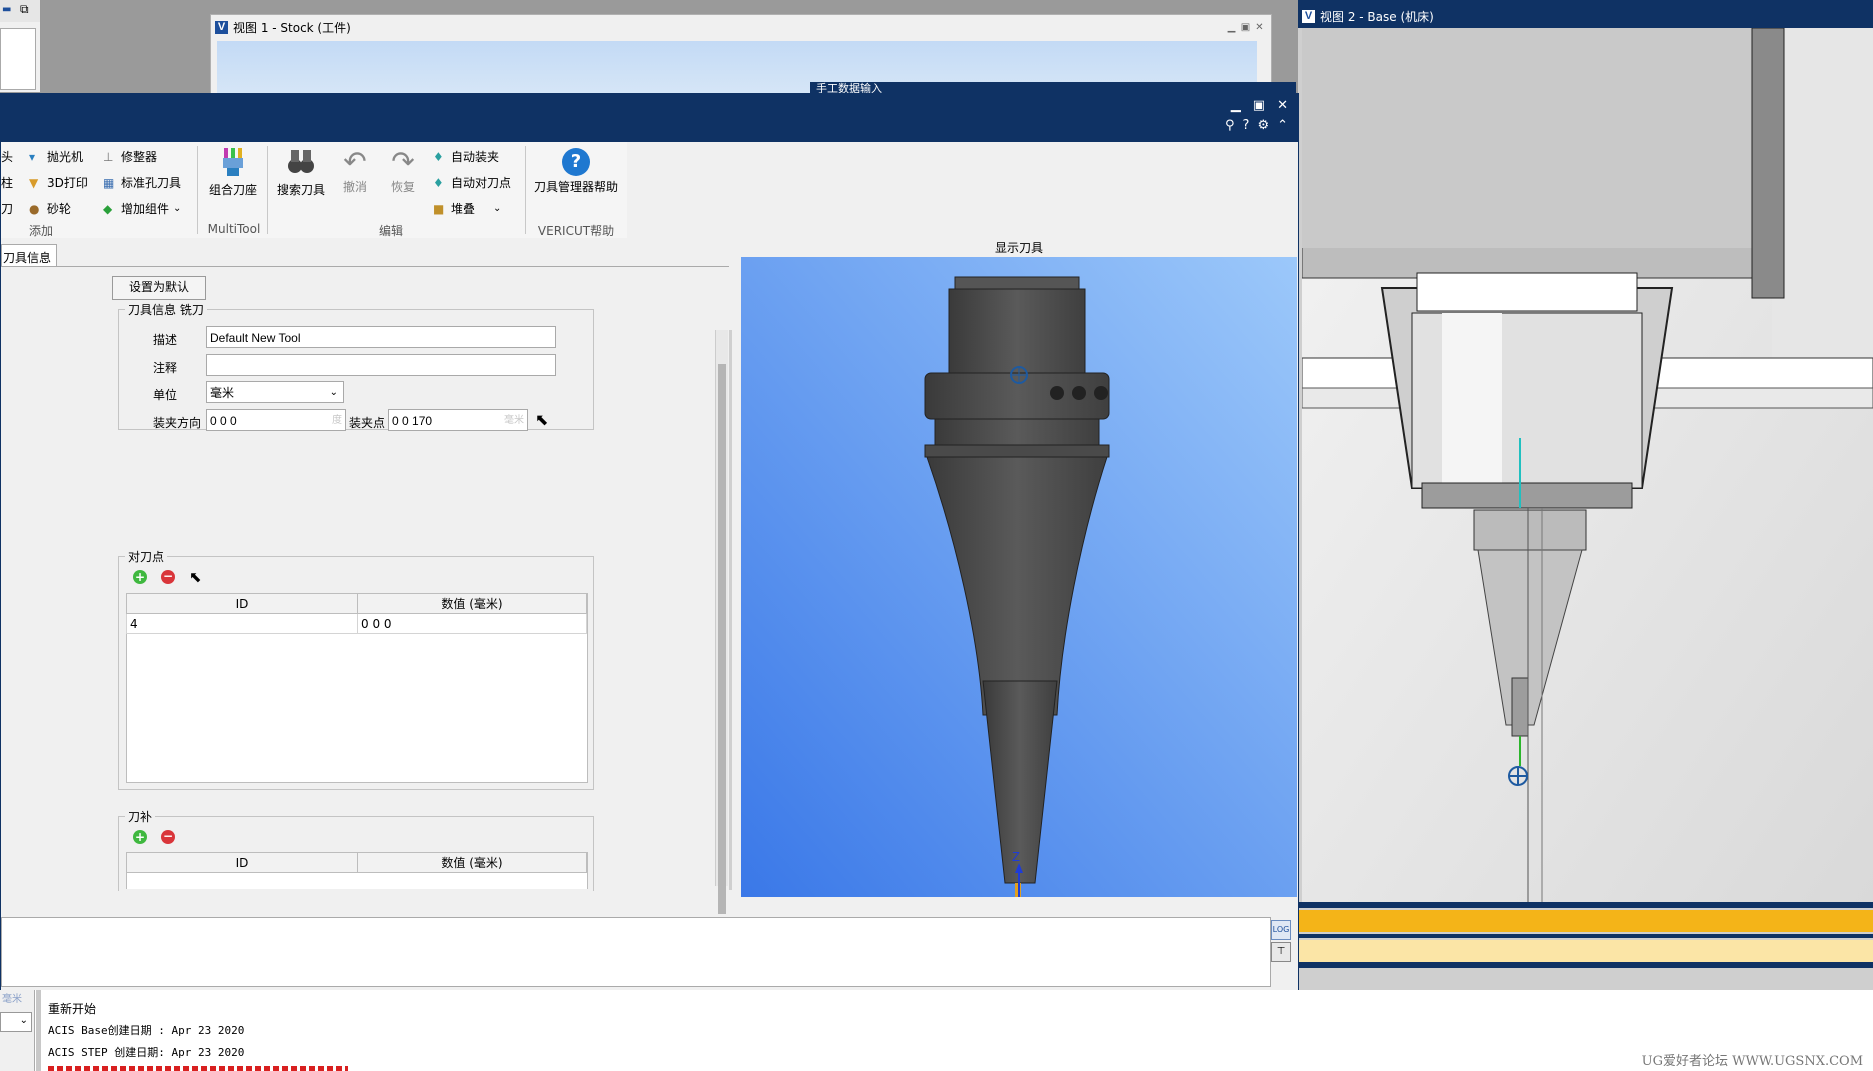  What do you see at coordinates (140, 837) in the screenshot?
I see `add-tool-comp-icon: +` at bounding box center [140, 837].